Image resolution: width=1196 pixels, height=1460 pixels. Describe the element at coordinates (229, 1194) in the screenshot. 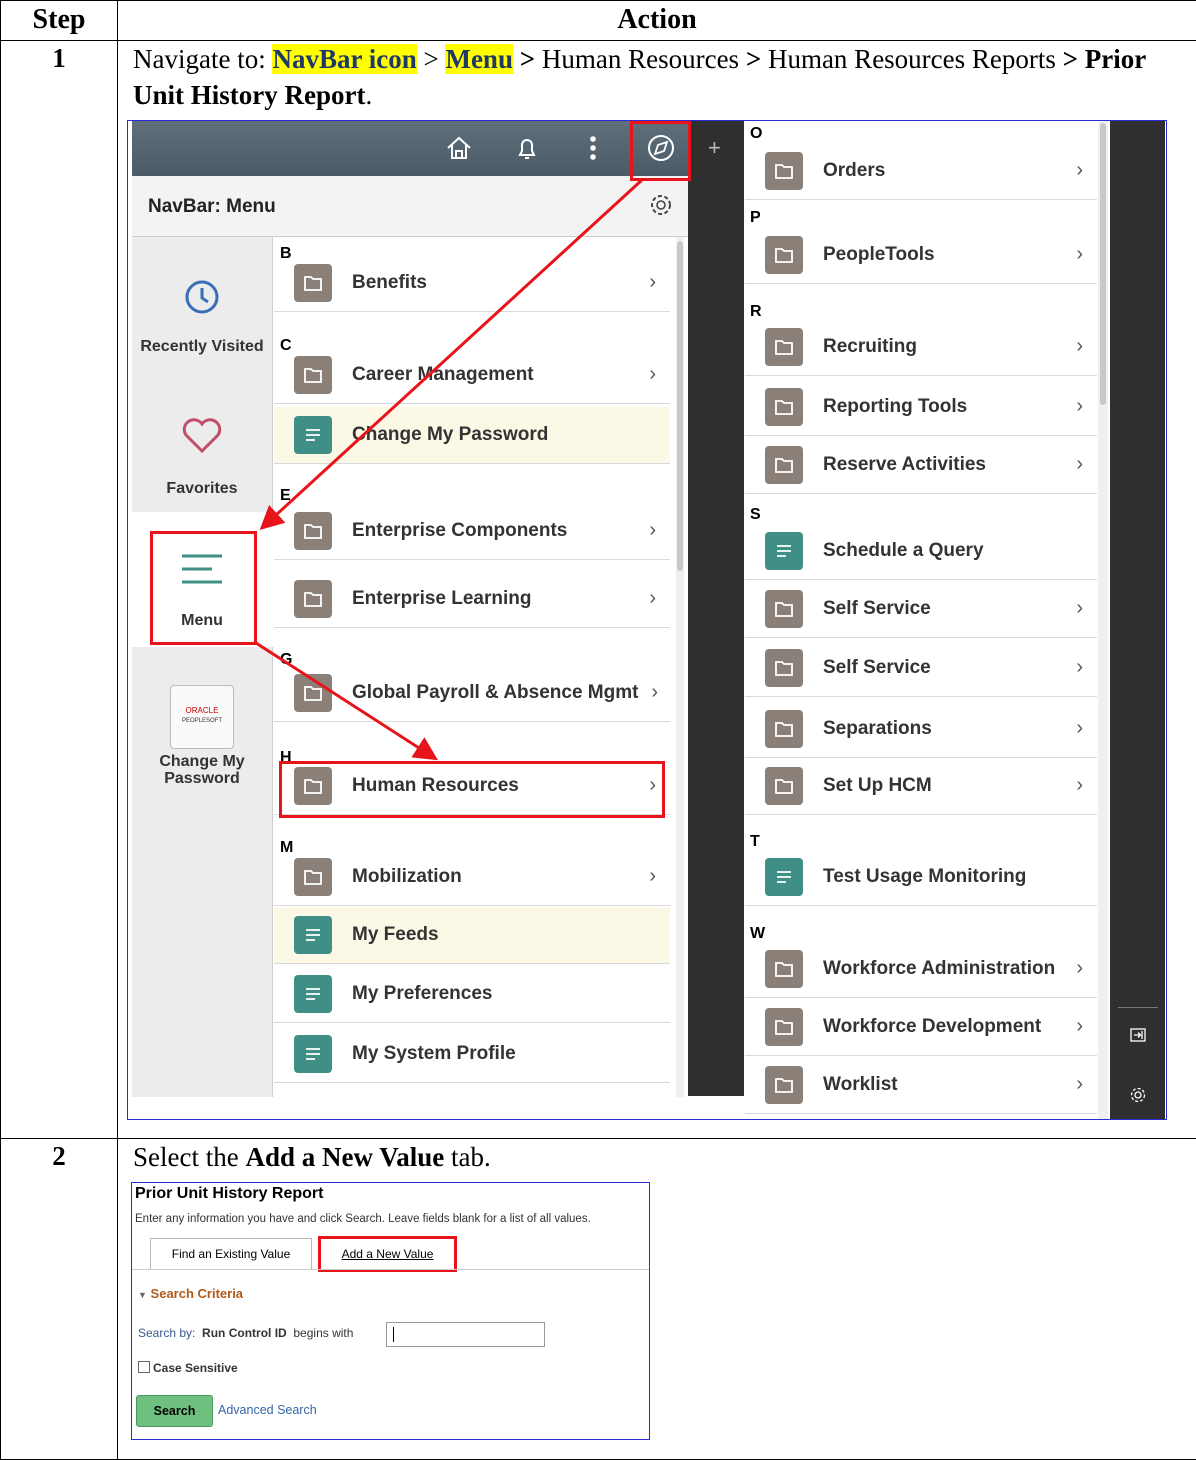

I see `page-title: Prior Unit History Report` at that location.